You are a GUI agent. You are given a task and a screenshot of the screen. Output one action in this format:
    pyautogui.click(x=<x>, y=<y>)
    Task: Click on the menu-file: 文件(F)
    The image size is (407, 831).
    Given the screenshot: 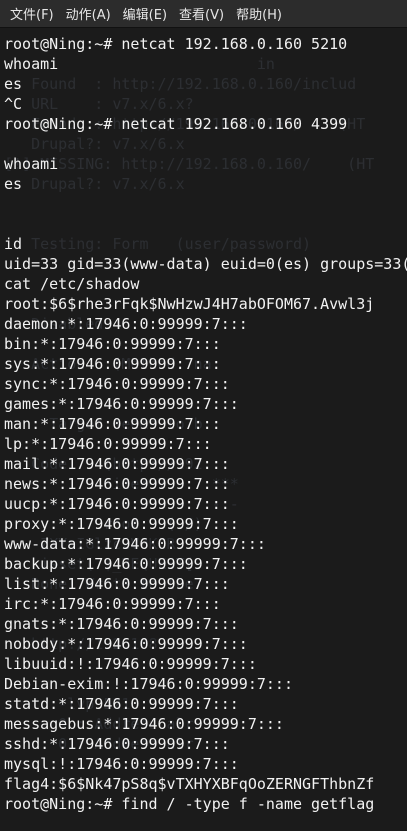 What is the action you would take?
    pyautogui.click(x=32, y=13)
    